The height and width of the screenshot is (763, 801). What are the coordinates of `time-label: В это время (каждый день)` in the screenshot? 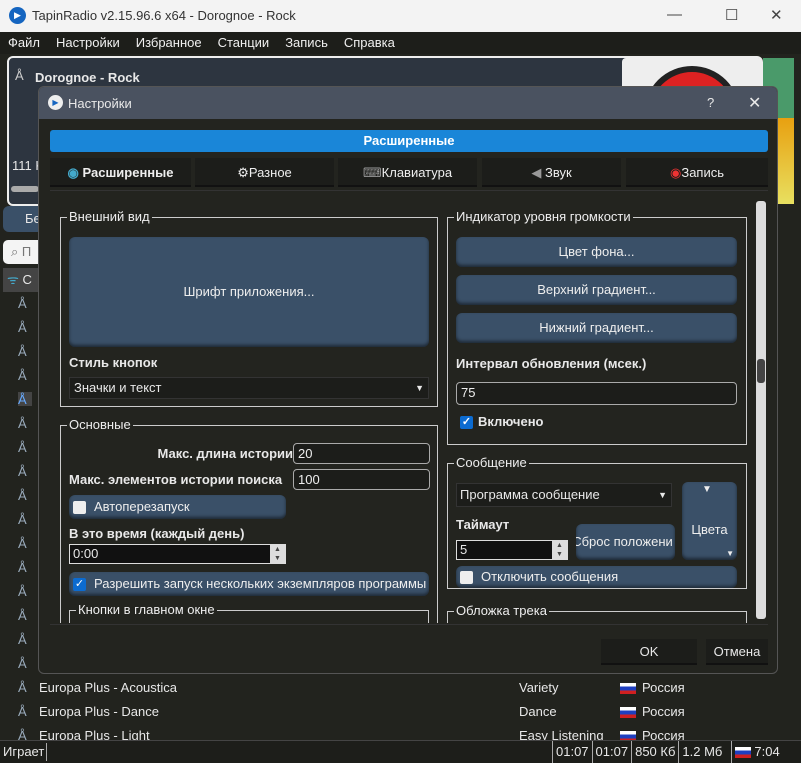 It's located at (157, 533).